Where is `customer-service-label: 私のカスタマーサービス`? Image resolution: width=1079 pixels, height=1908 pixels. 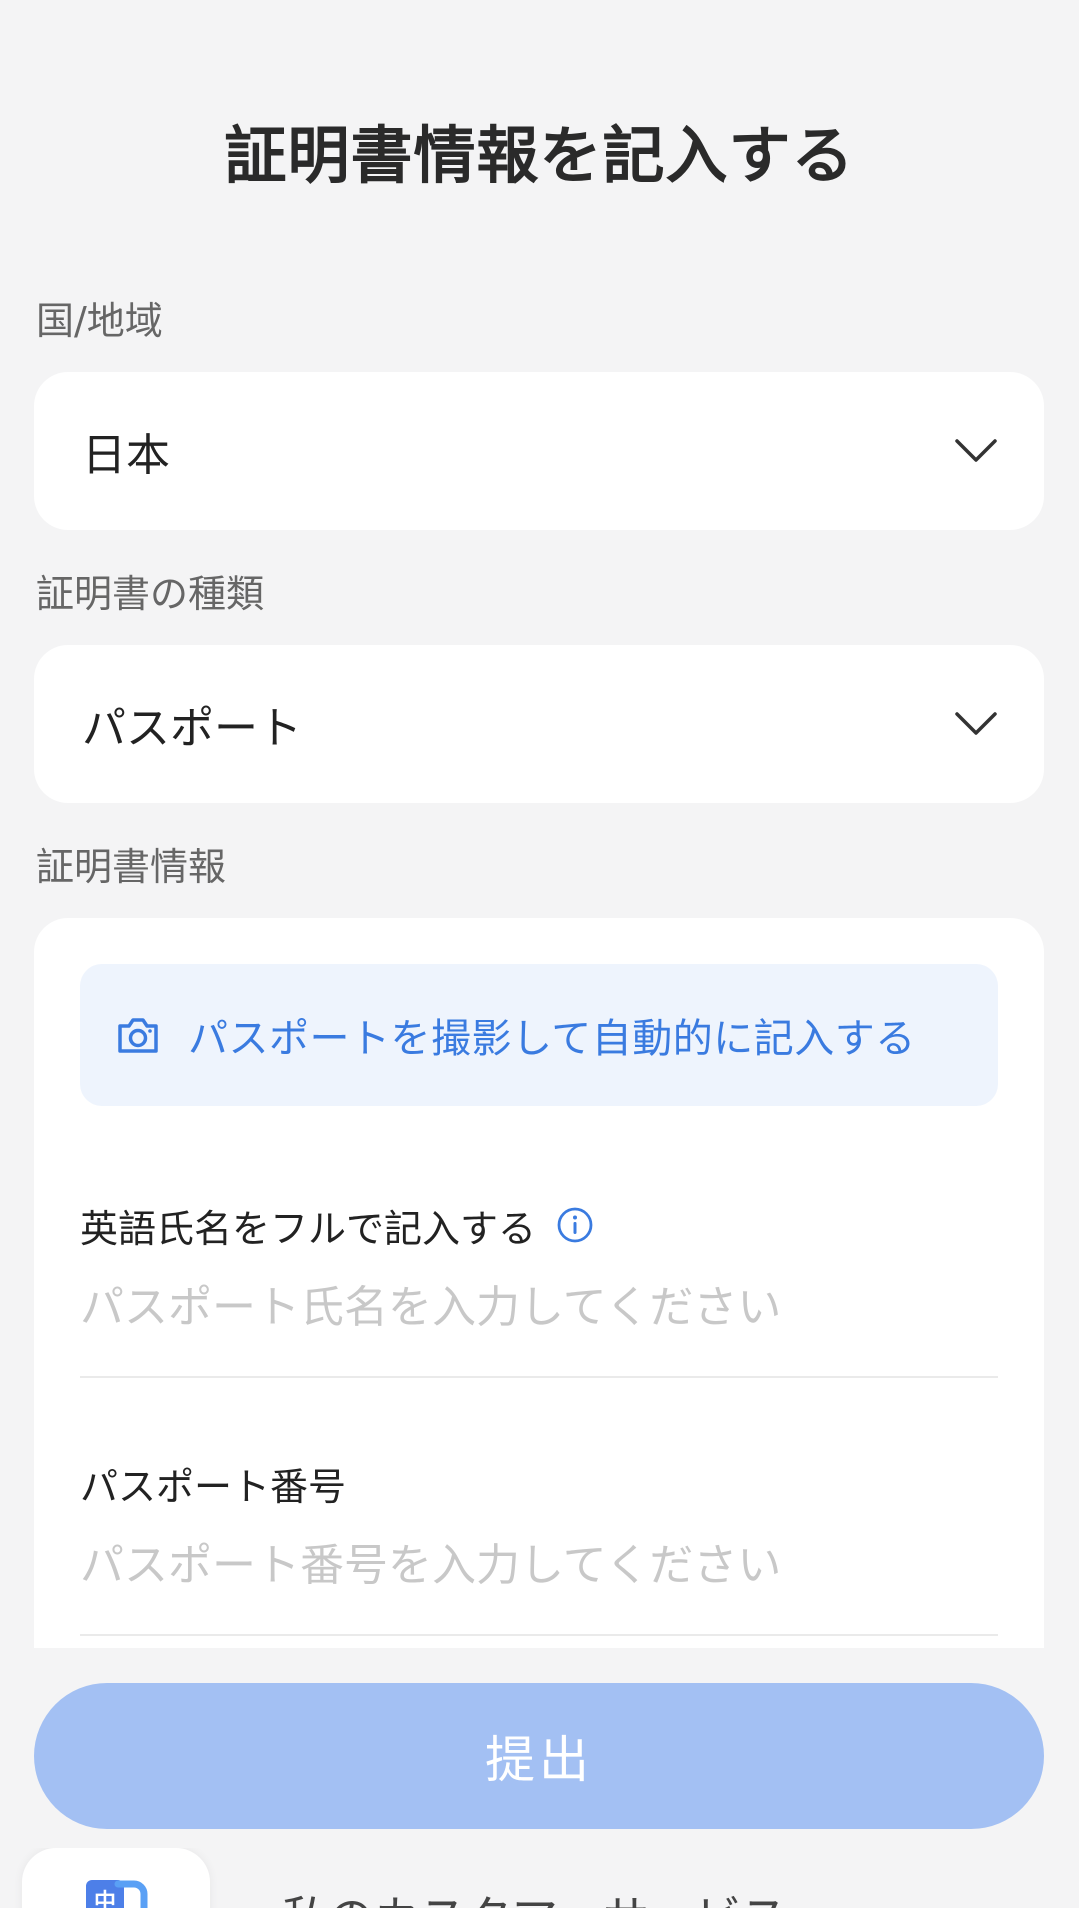 customer-service-label: 私のカスタマーサービス is located at coordinates (534, 1895).